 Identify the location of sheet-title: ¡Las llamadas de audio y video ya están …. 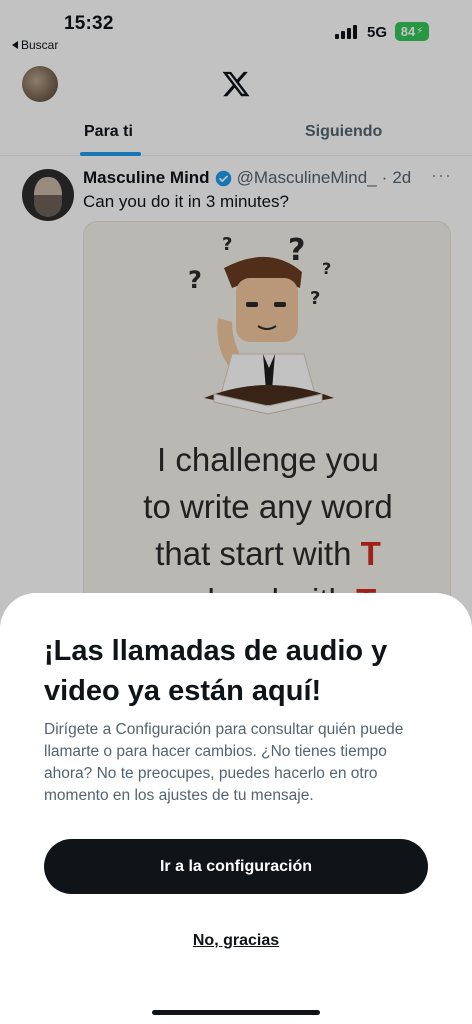
(216, 671).